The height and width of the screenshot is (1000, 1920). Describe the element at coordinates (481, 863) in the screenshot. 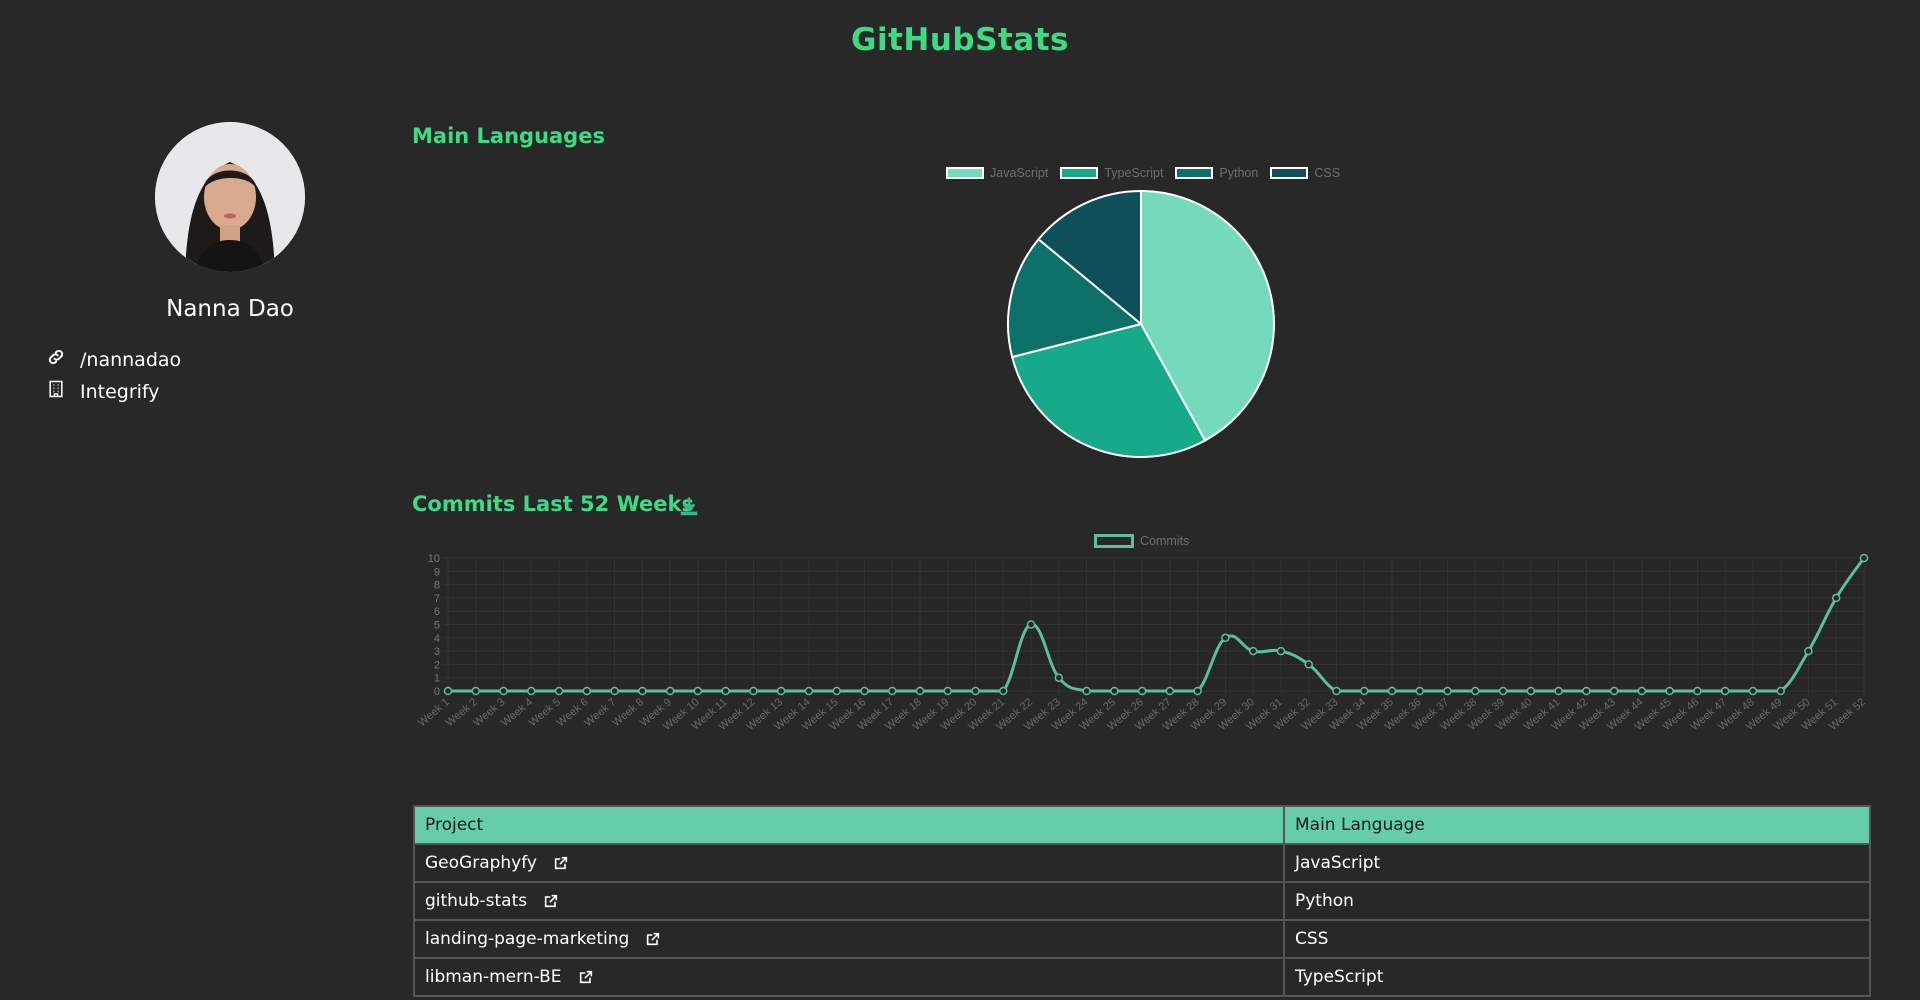

I see `project-name: GeoGraphyfy` at that location.